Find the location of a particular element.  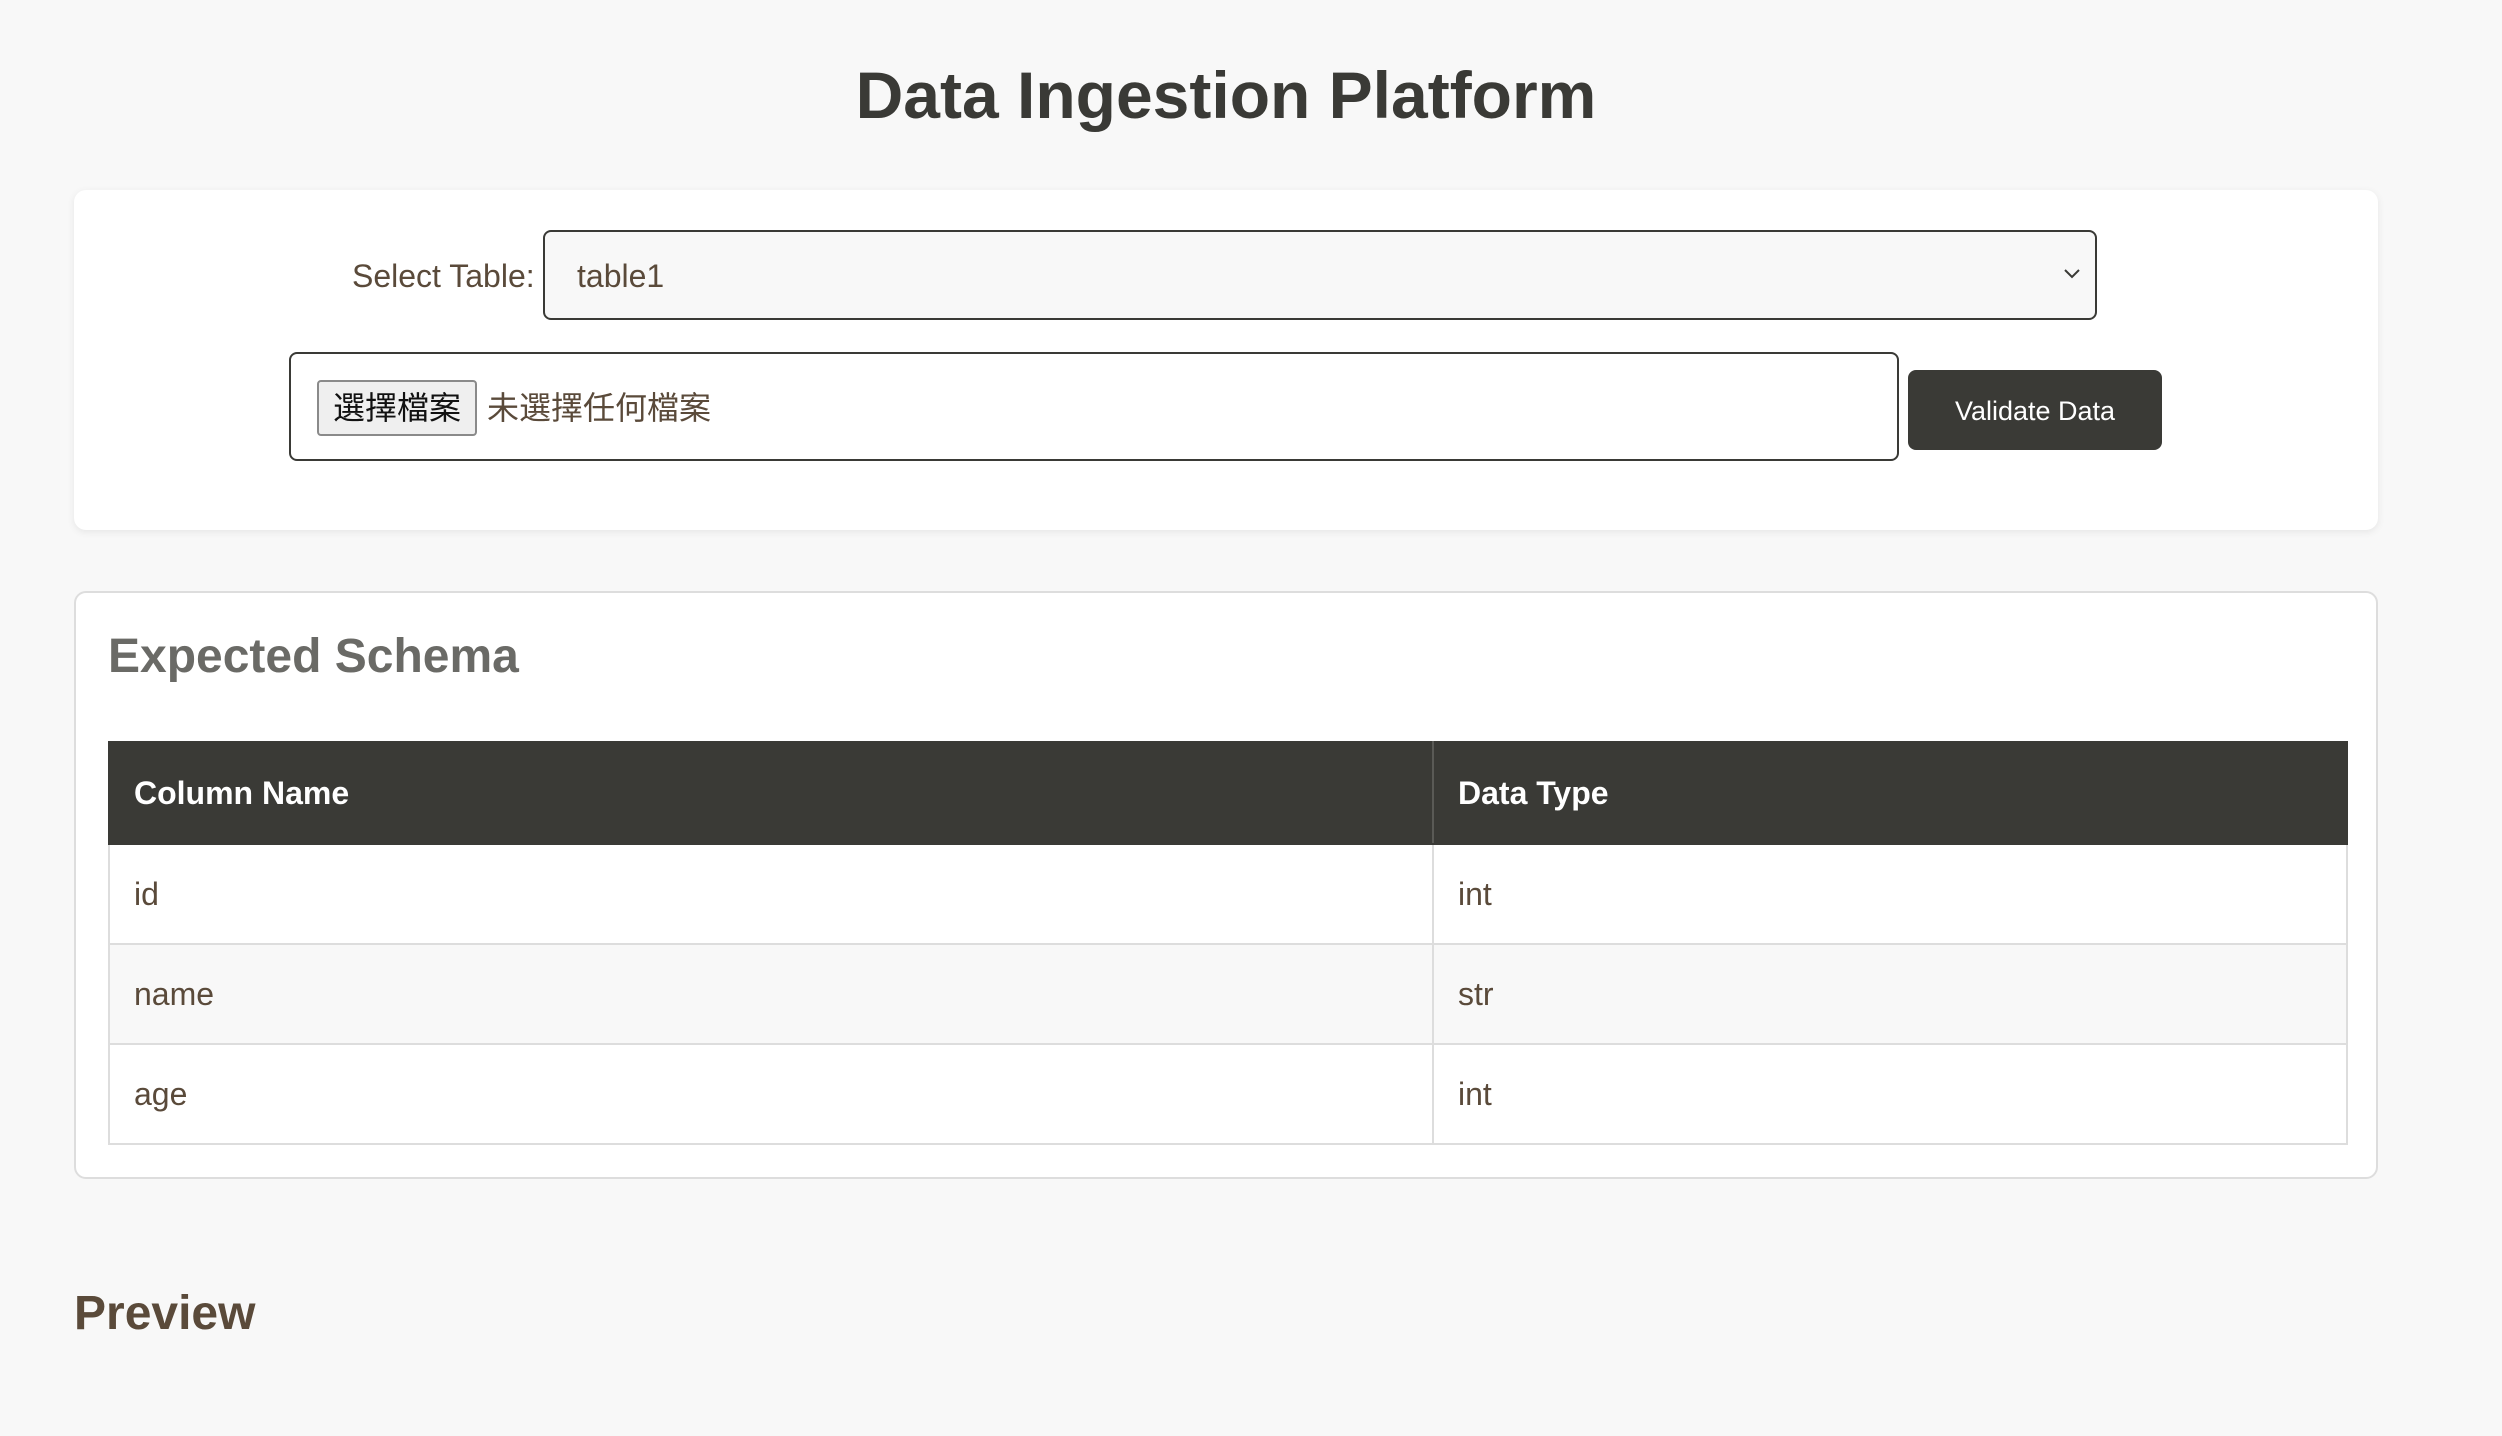

cell-column-name: id is located at coordinates (771, 894).